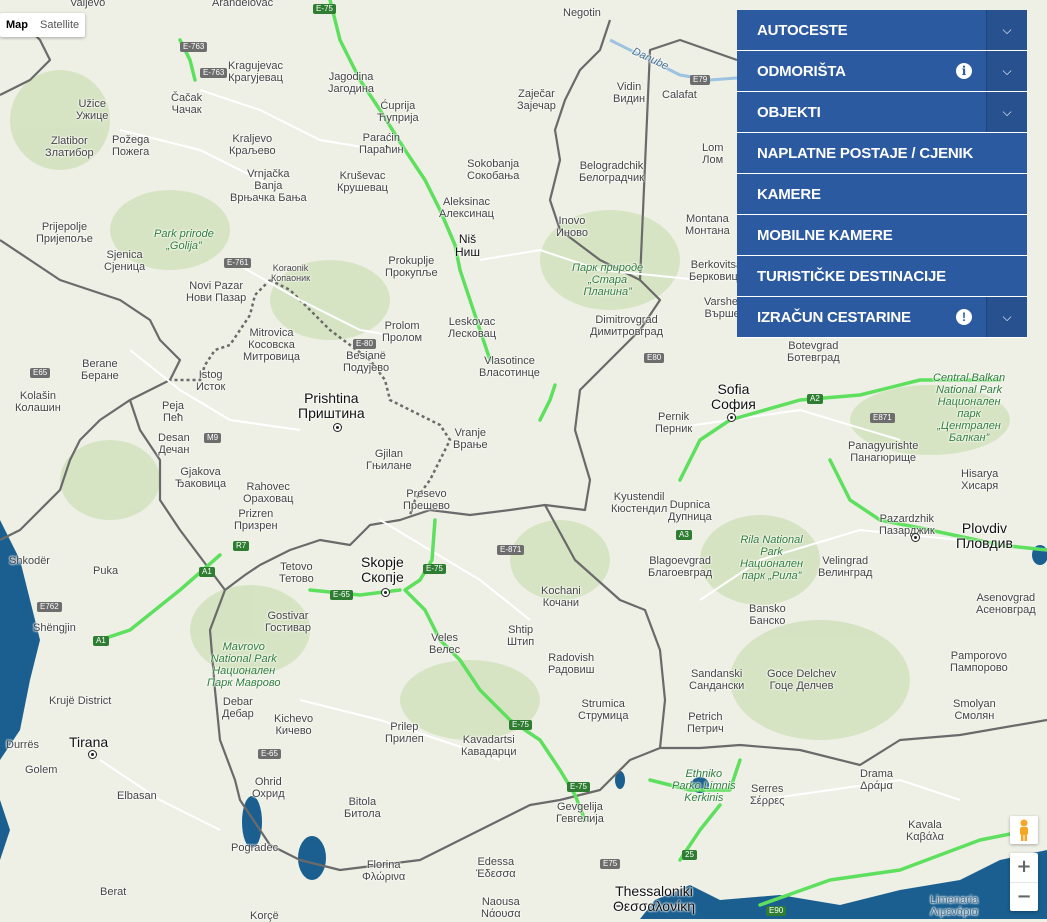  What do you see at coordinates (268, 198) in the screenshot?
I see `place-label-line: Врњачка Бања` at bounding box center [268, 198].